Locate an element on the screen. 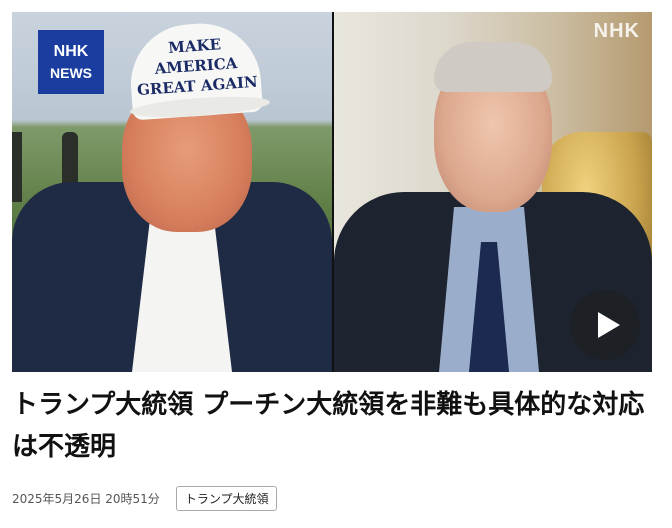  nhk-watermark: NHK is located at coordinates (616, 31).